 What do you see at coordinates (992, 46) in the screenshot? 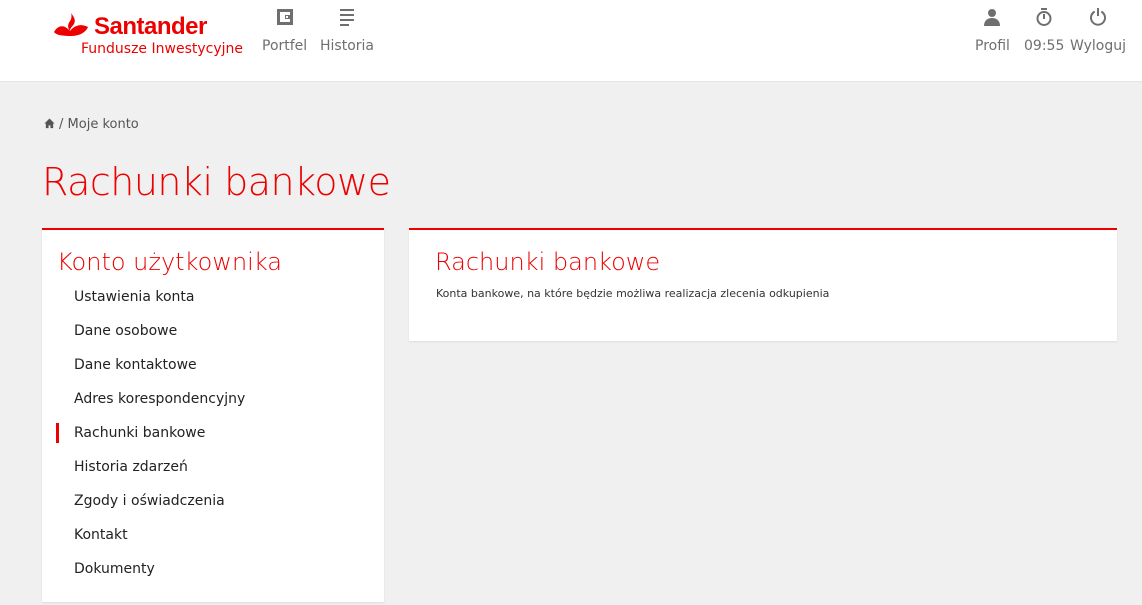
I see `nav-profil-label: Profil` at bounding box center [992, 46].